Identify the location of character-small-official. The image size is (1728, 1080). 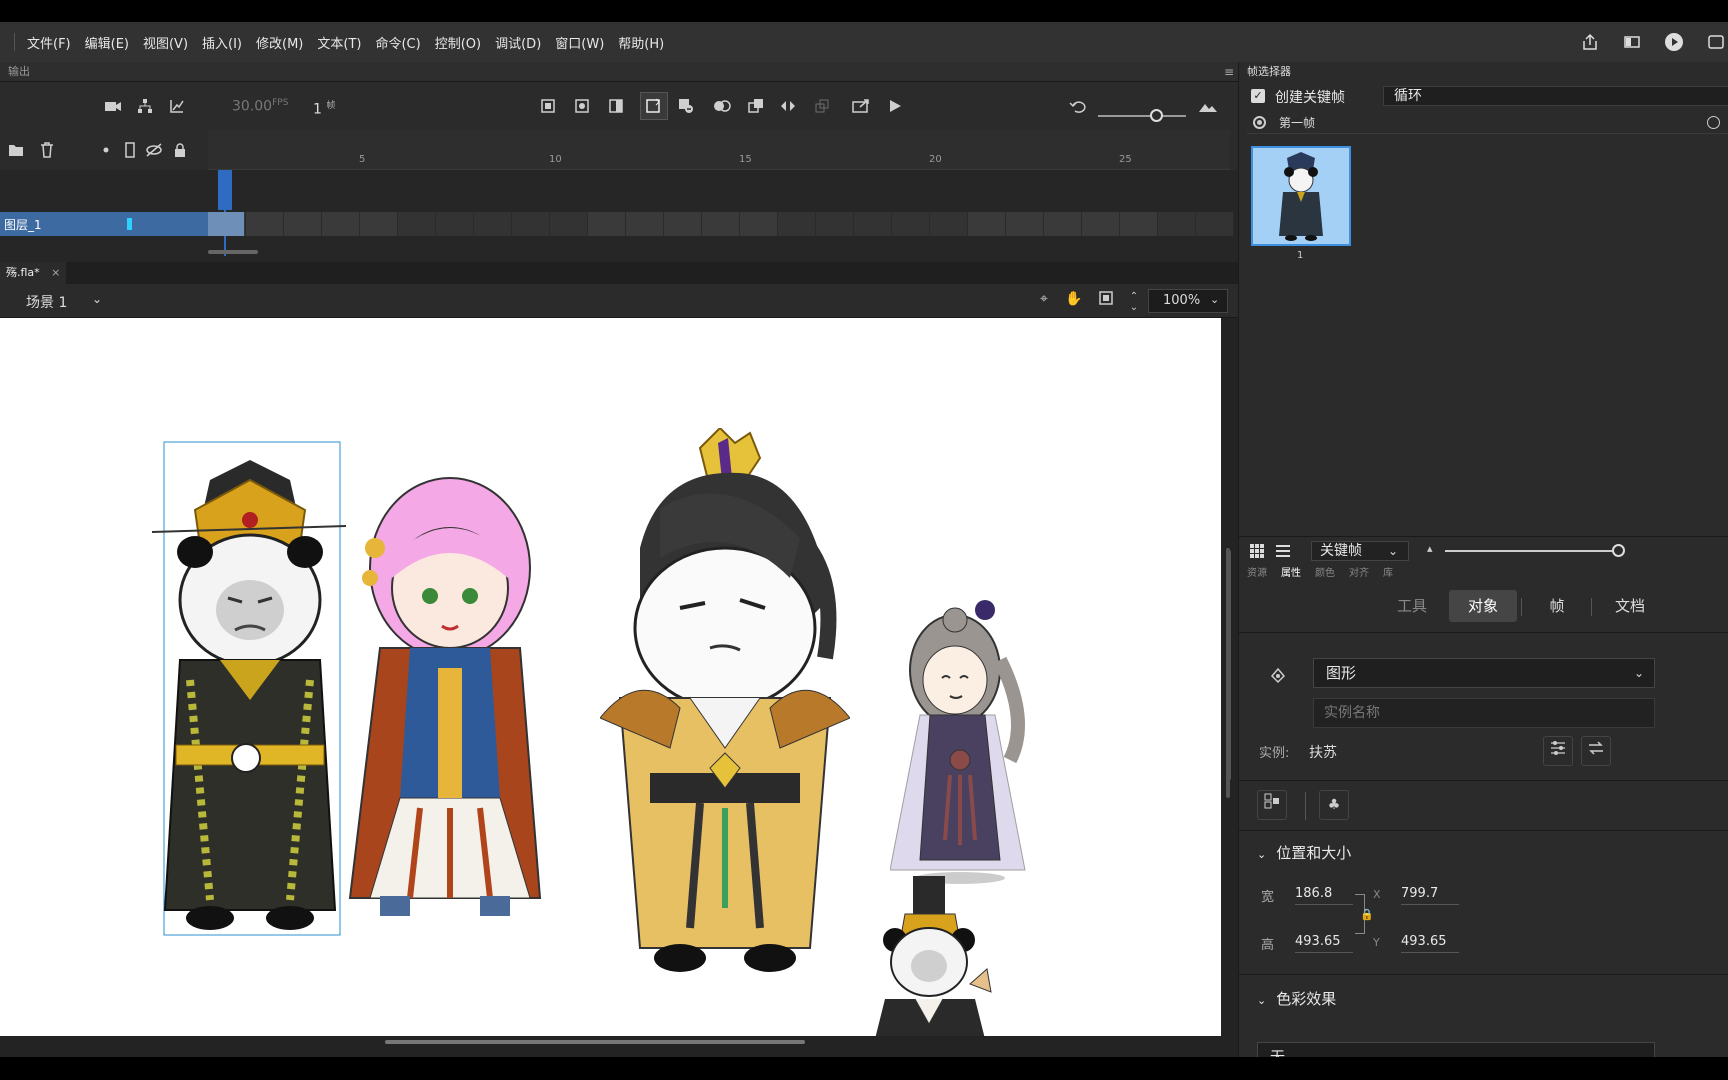
(935, 955).